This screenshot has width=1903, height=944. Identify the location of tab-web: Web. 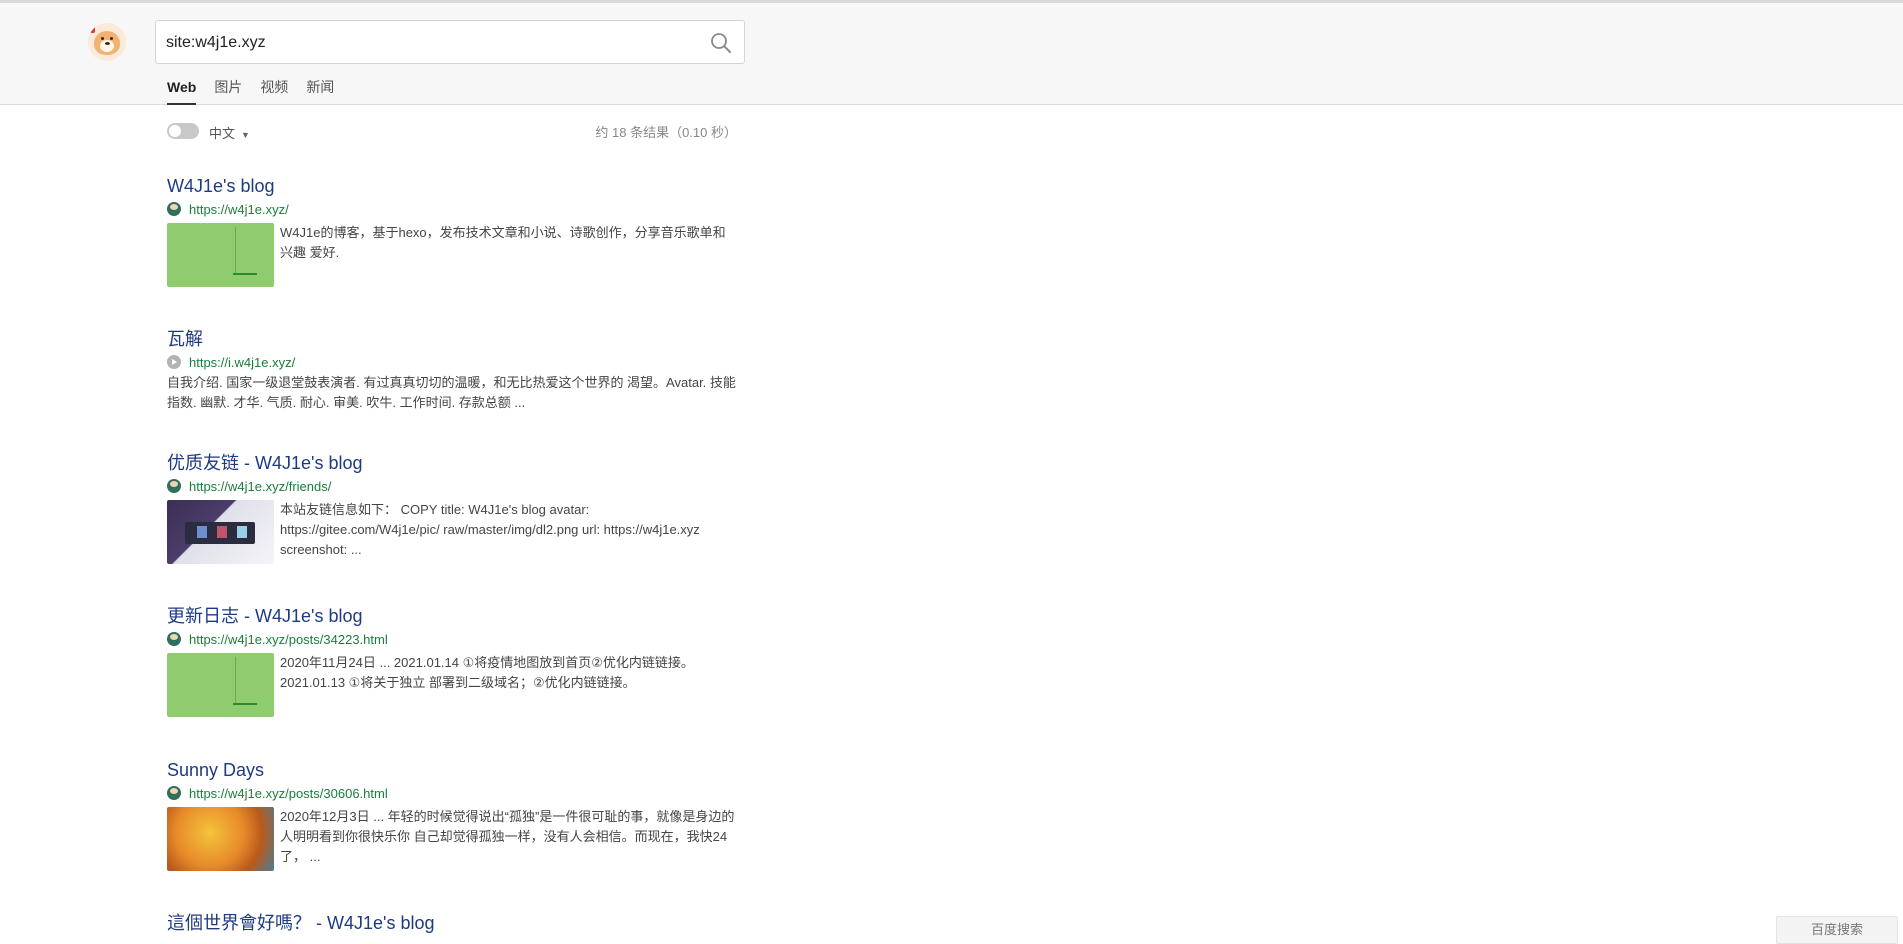
(182, 91).